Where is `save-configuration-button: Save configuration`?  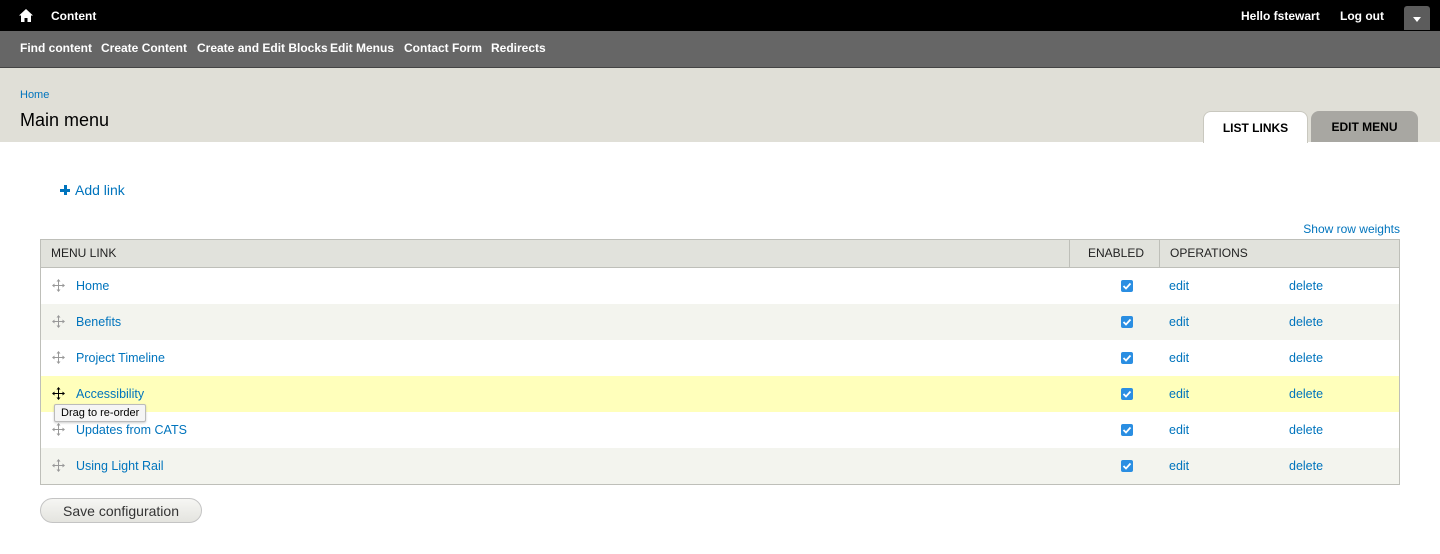
save-configuration-button: Save configuration is located at coordinates (121, 510).